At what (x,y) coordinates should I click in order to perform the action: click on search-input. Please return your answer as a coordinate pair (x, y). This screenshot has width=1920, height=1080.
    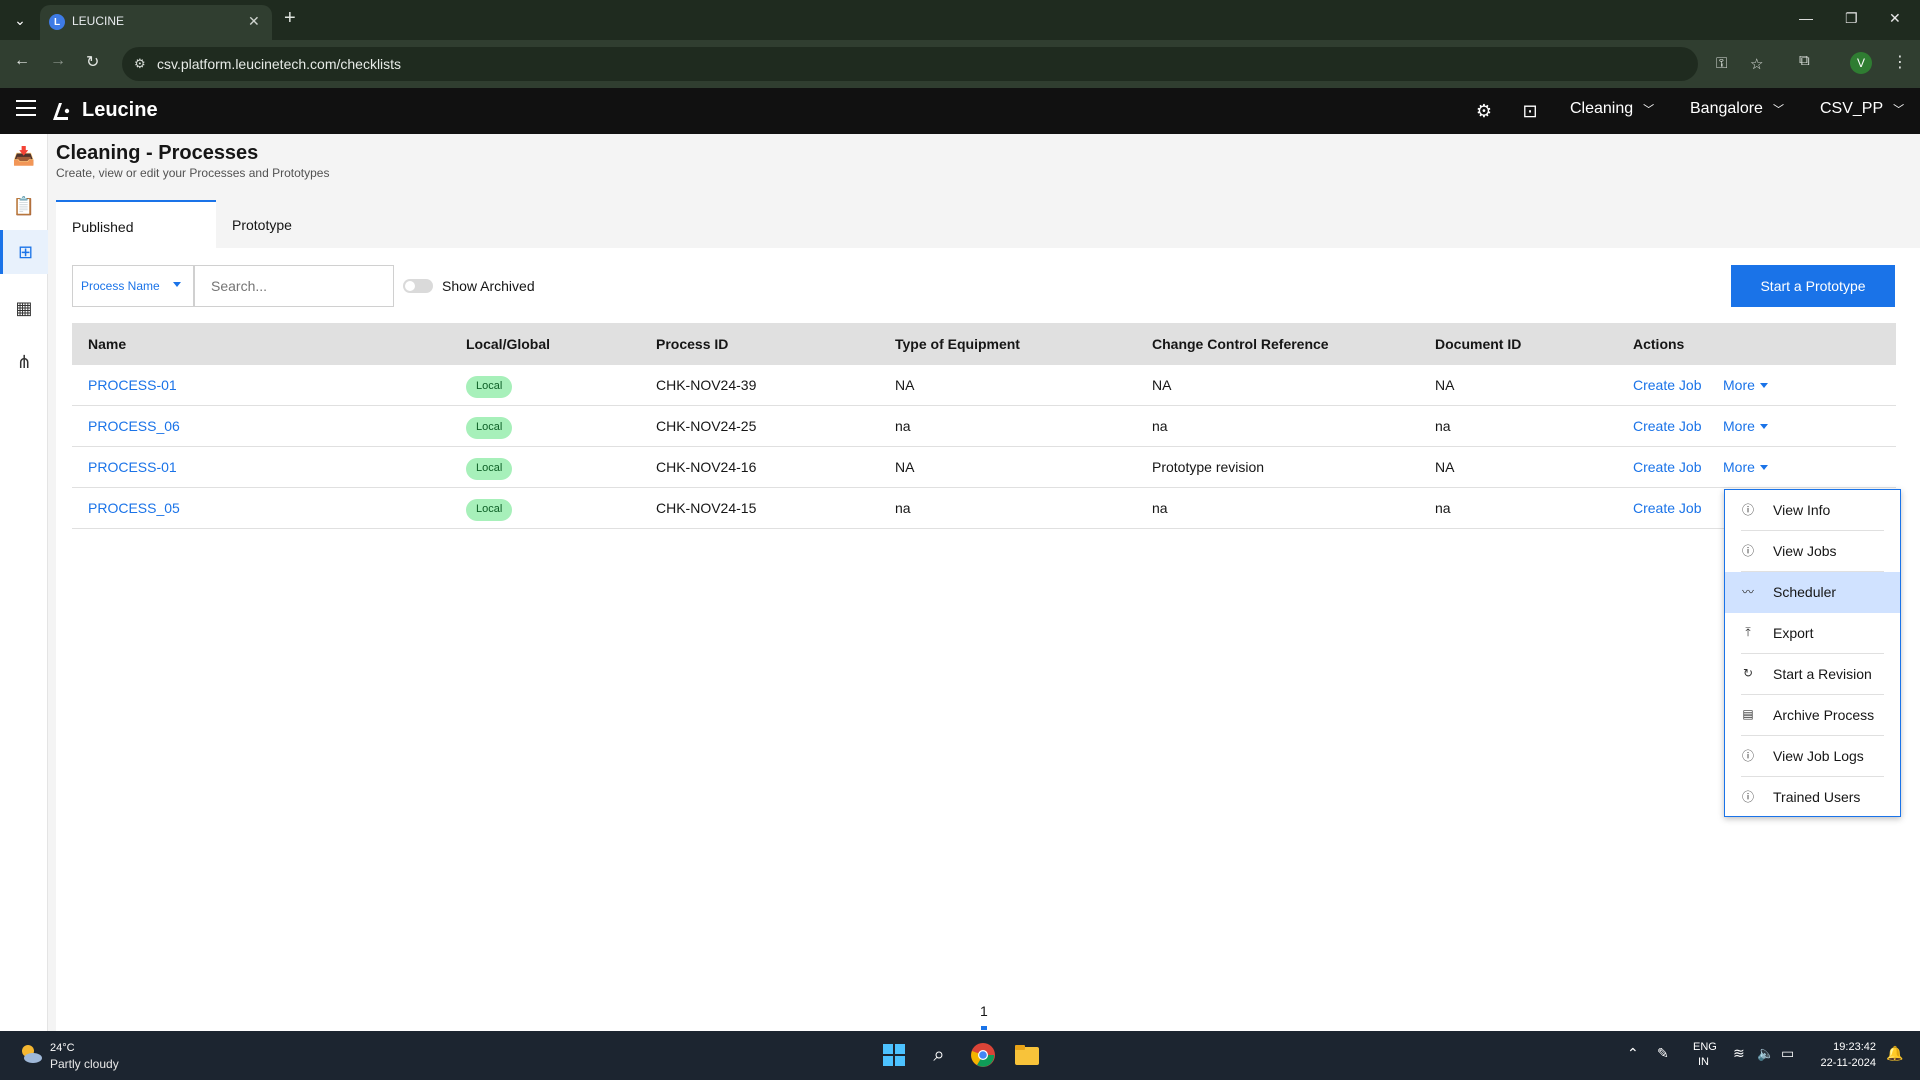
    Looking at the image, I should click on (294, 286).